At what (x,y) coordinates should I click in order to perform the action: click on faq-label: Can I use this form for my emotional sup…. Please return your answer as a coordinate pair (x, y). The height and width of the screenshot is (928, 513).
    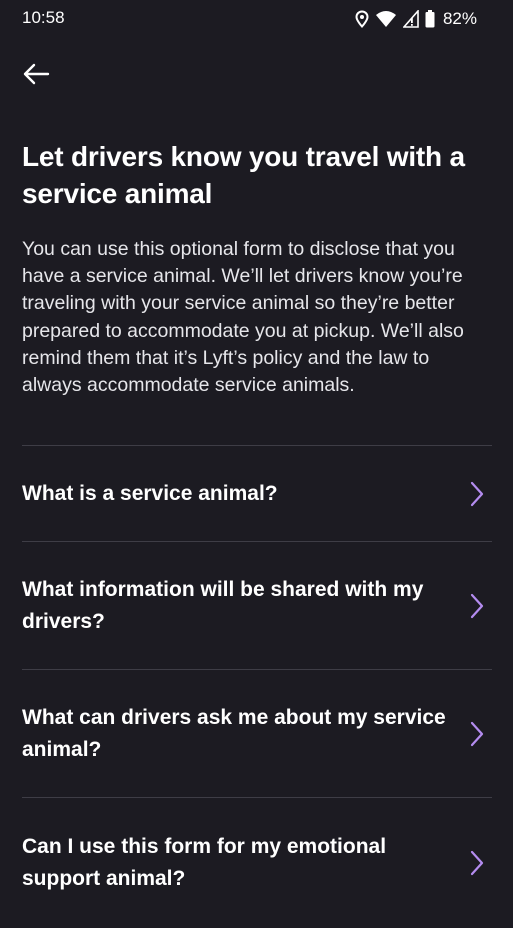
    Looking at the image, I should click on (204, 862).